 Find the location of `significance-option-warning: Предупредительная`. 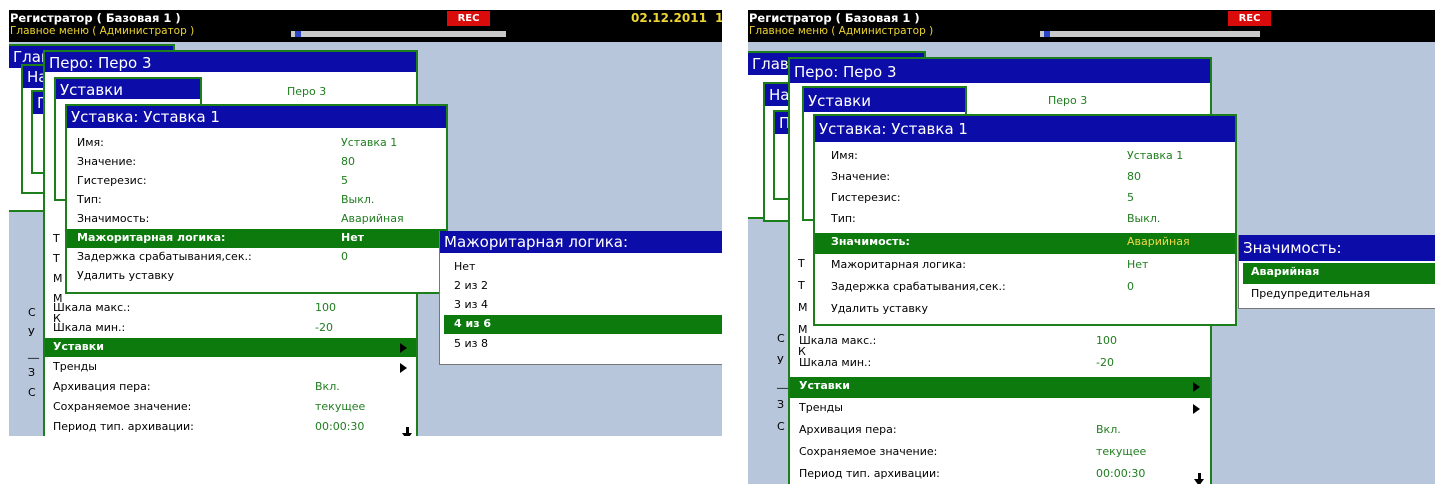

significance-option-warning: Предупредительная is located at coordinates (1337, 295).